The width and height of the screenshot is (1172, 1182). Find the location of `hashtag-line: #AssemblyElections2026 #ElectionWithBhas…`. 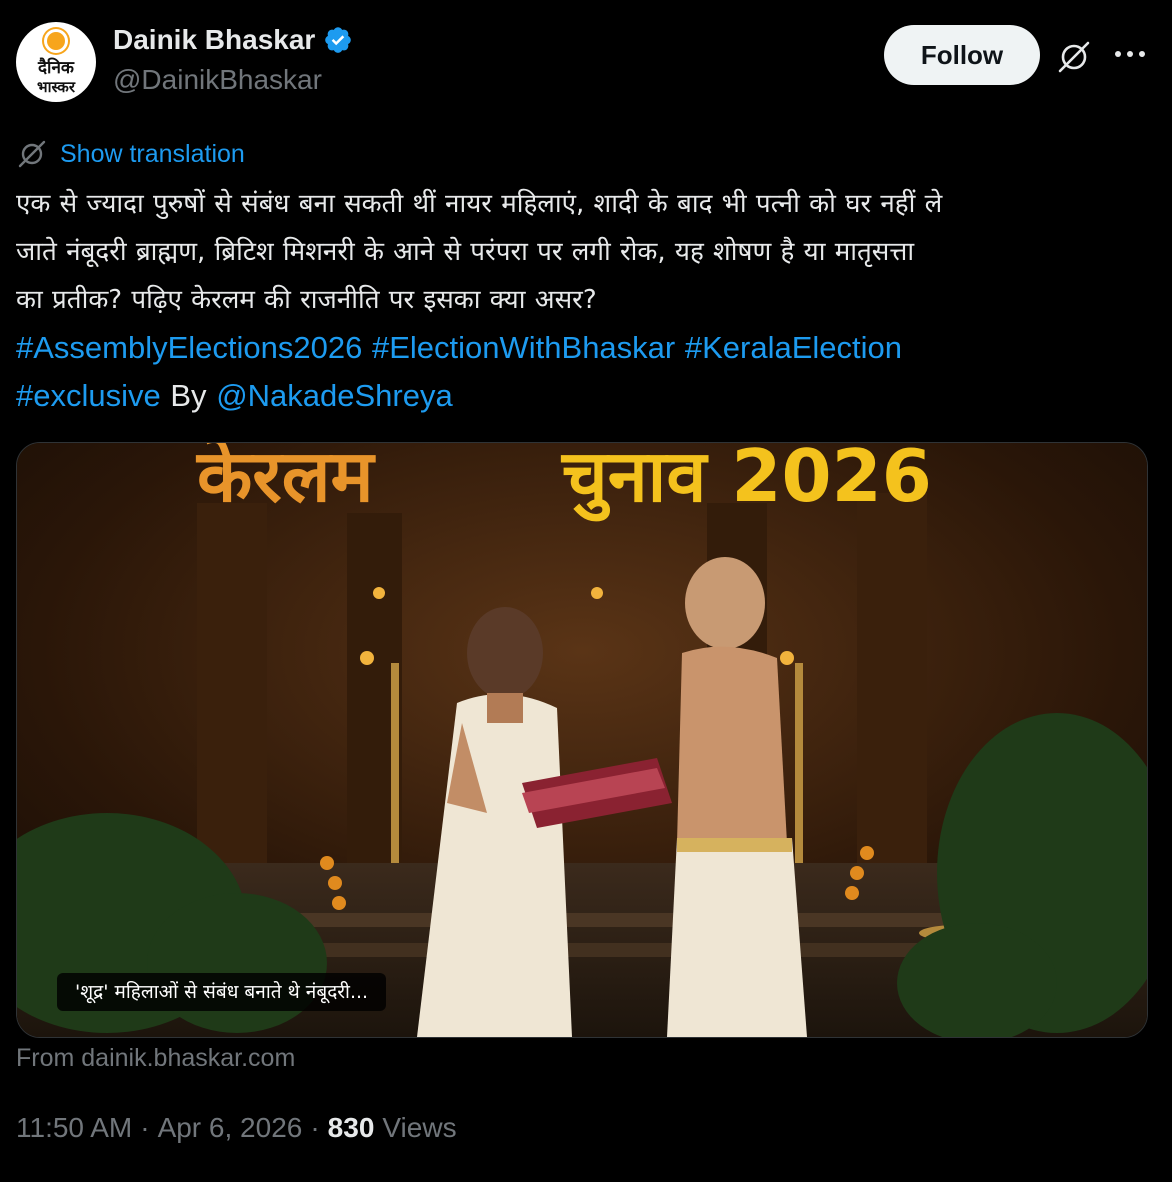

hashtag-line: #AssemblyElections2026 #ElectionWithBhas… is located at coordinates (586, 348).